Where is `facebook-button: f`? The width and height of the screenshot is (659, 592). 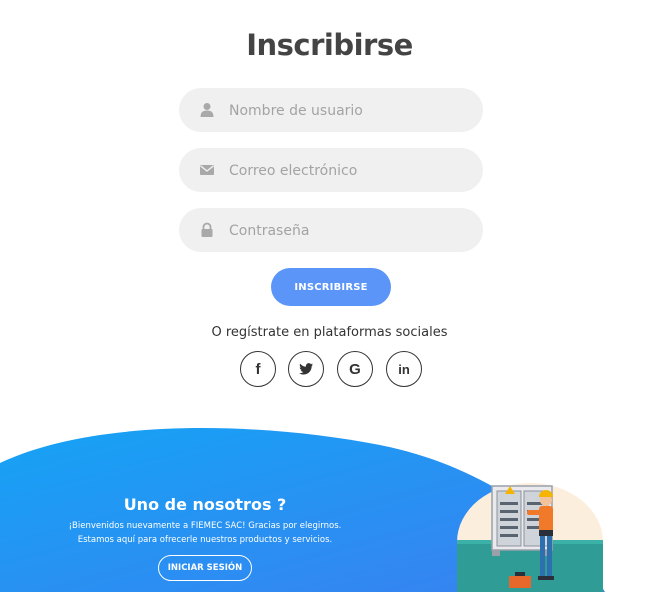
facebook-button: f is located at coordinates (258, 369).